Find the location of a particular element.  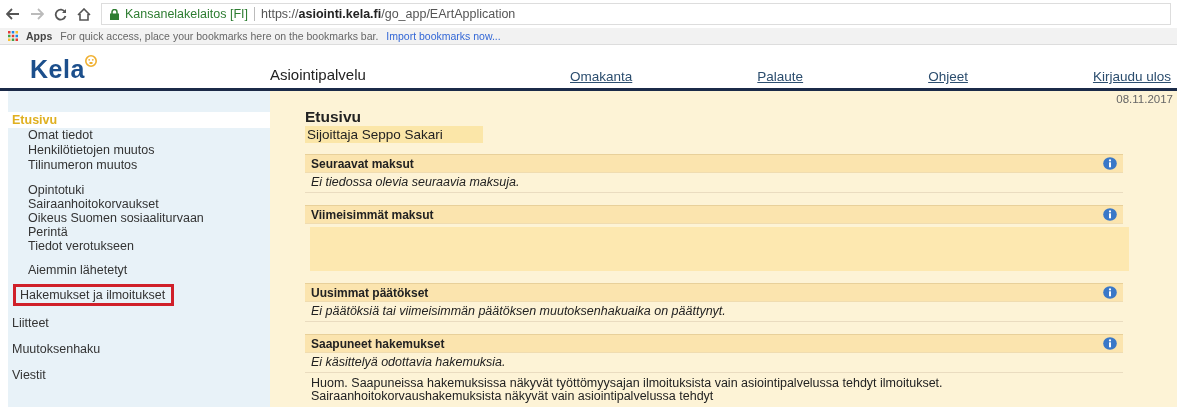

back-icon is located at coordinates (13, 14).